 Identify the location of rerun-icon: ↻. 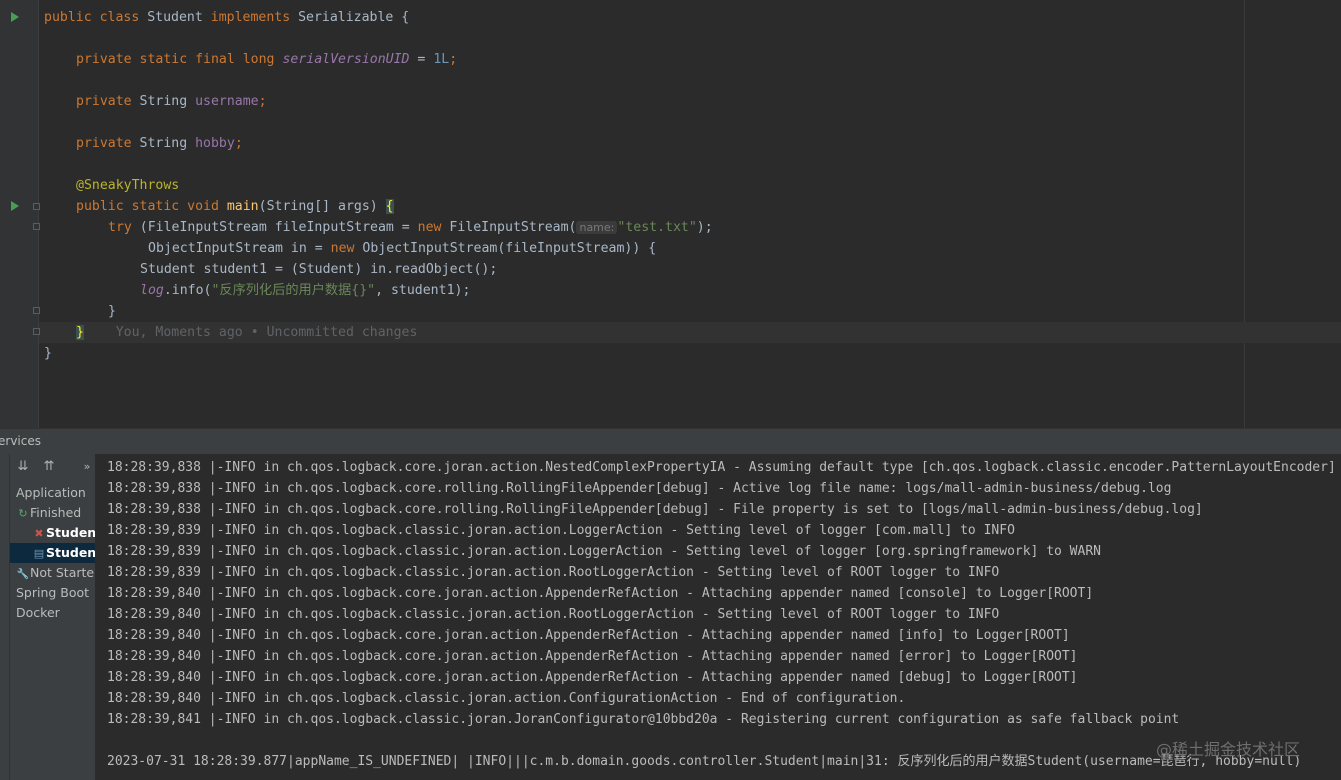
(23, 513).